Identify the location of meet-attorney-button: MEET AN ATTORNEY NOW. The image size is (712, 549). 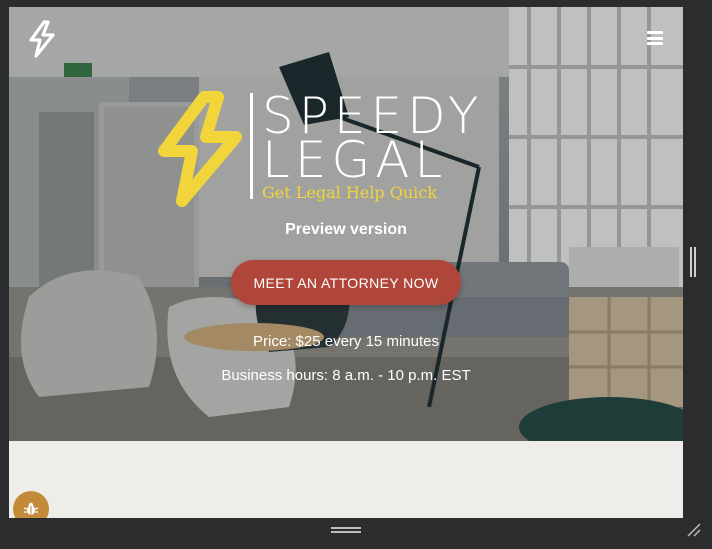
(346, 282).